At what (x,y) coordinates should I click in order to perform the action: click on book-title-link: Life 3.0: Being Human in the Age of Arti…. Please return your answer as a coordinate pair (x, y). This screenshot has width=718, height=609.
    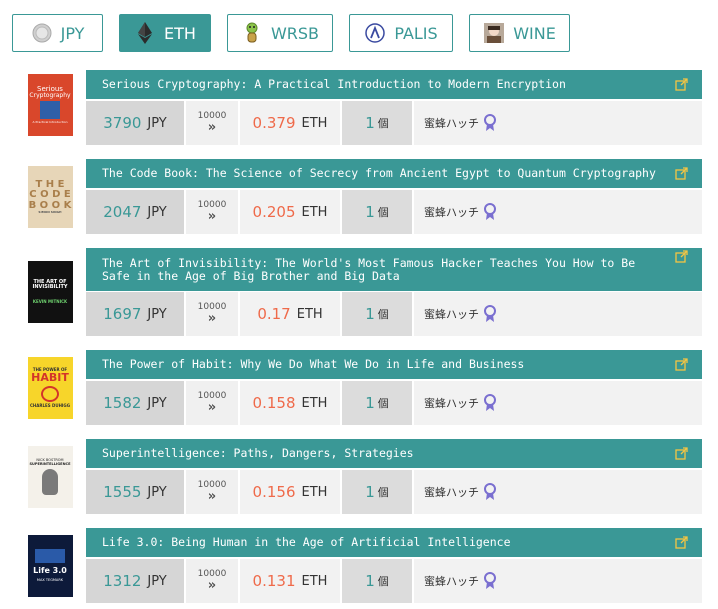
    Looking at the image, I should click on (394, 542).